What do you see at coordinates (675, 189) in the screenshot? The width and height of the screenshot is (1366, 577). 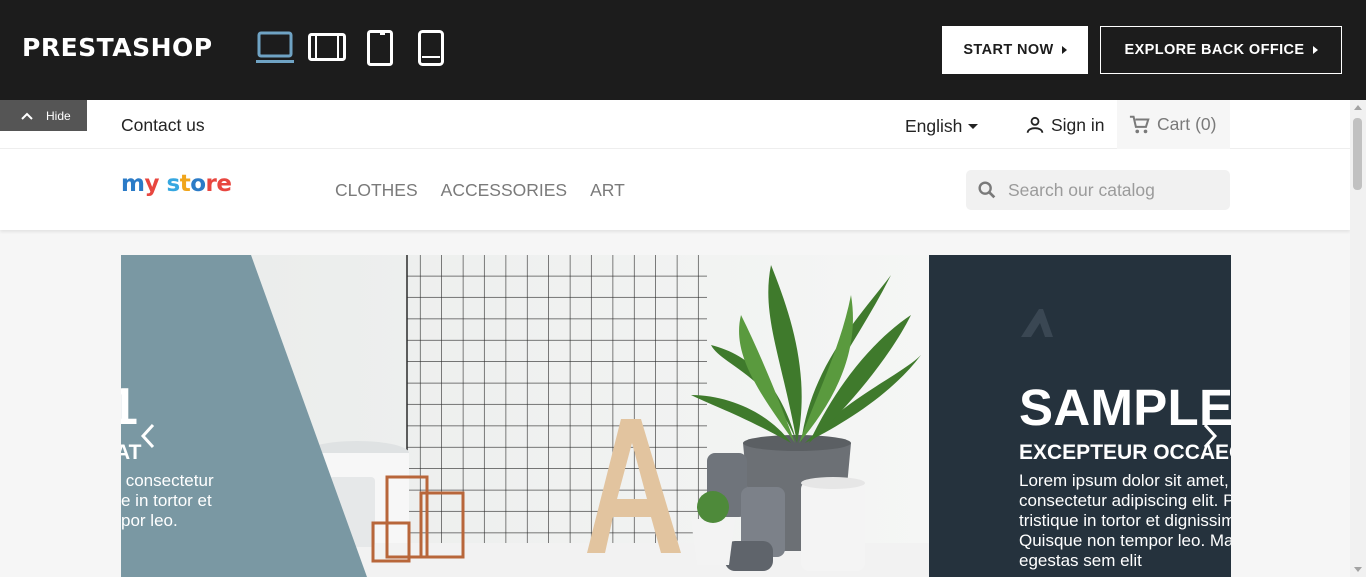 I see `store-header: my store CLOTHES ACCESSORIES ART` at bounding box center [675, 189].